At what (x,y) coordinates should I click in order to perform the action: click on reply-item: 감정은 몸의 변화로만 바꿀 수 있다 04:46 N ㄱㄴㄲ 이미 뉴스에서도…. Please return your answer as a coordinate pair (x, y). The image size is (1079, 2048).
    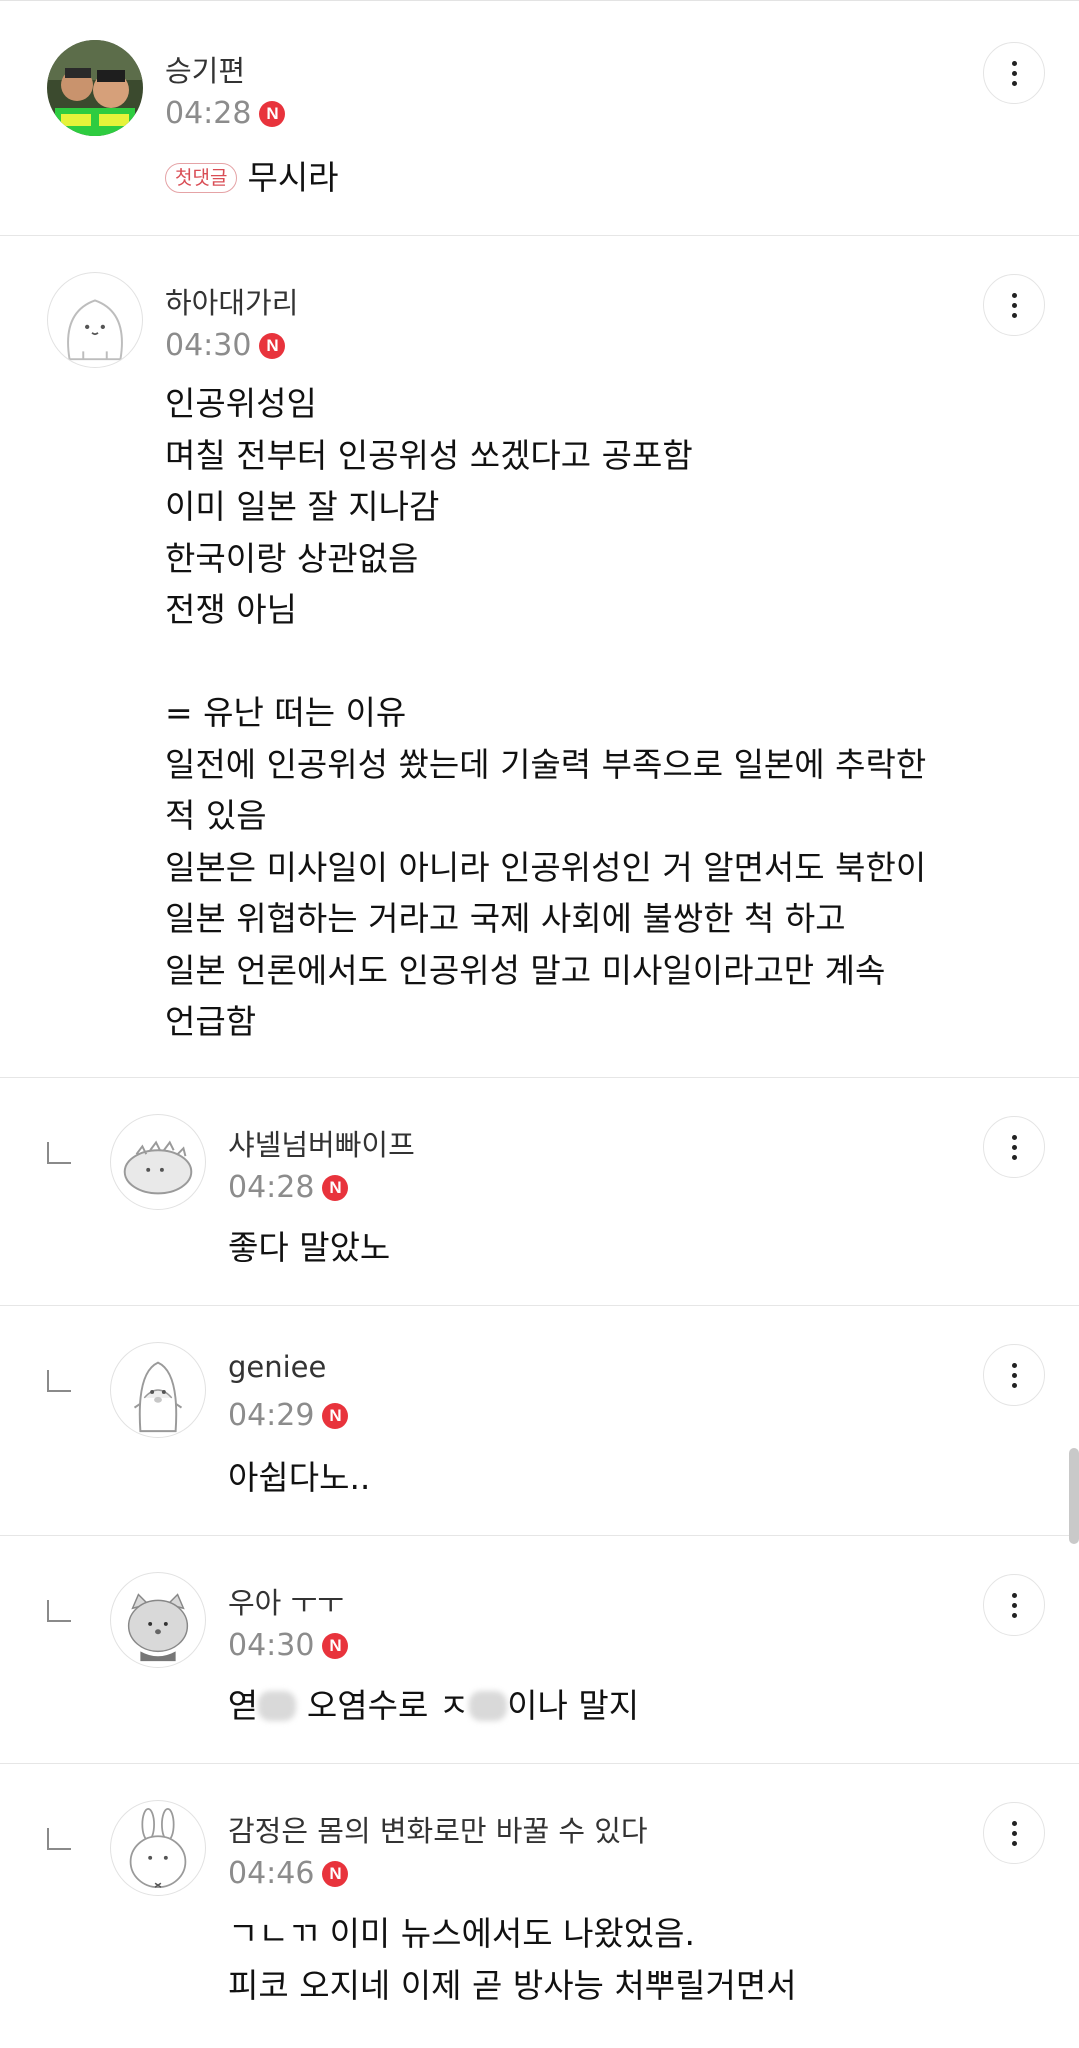
    Looking at the image, I should click on (539, 1906).